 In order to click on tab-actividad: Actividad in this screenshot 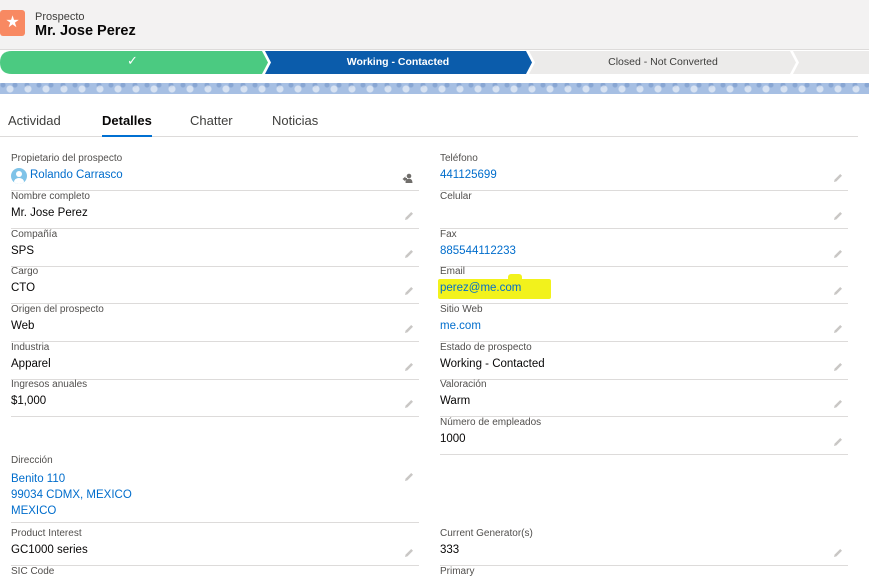, I will do `click(34, 120)`.